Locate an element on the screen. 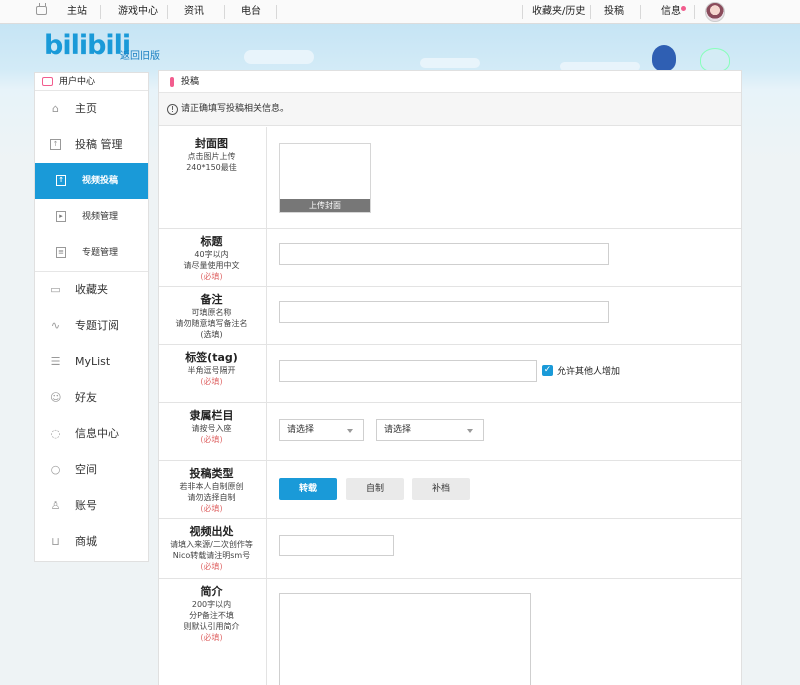 Image resolution: width=800 pixels, height=685 pixels. nav-radio: 电台 is located at coordinates (251, 12).